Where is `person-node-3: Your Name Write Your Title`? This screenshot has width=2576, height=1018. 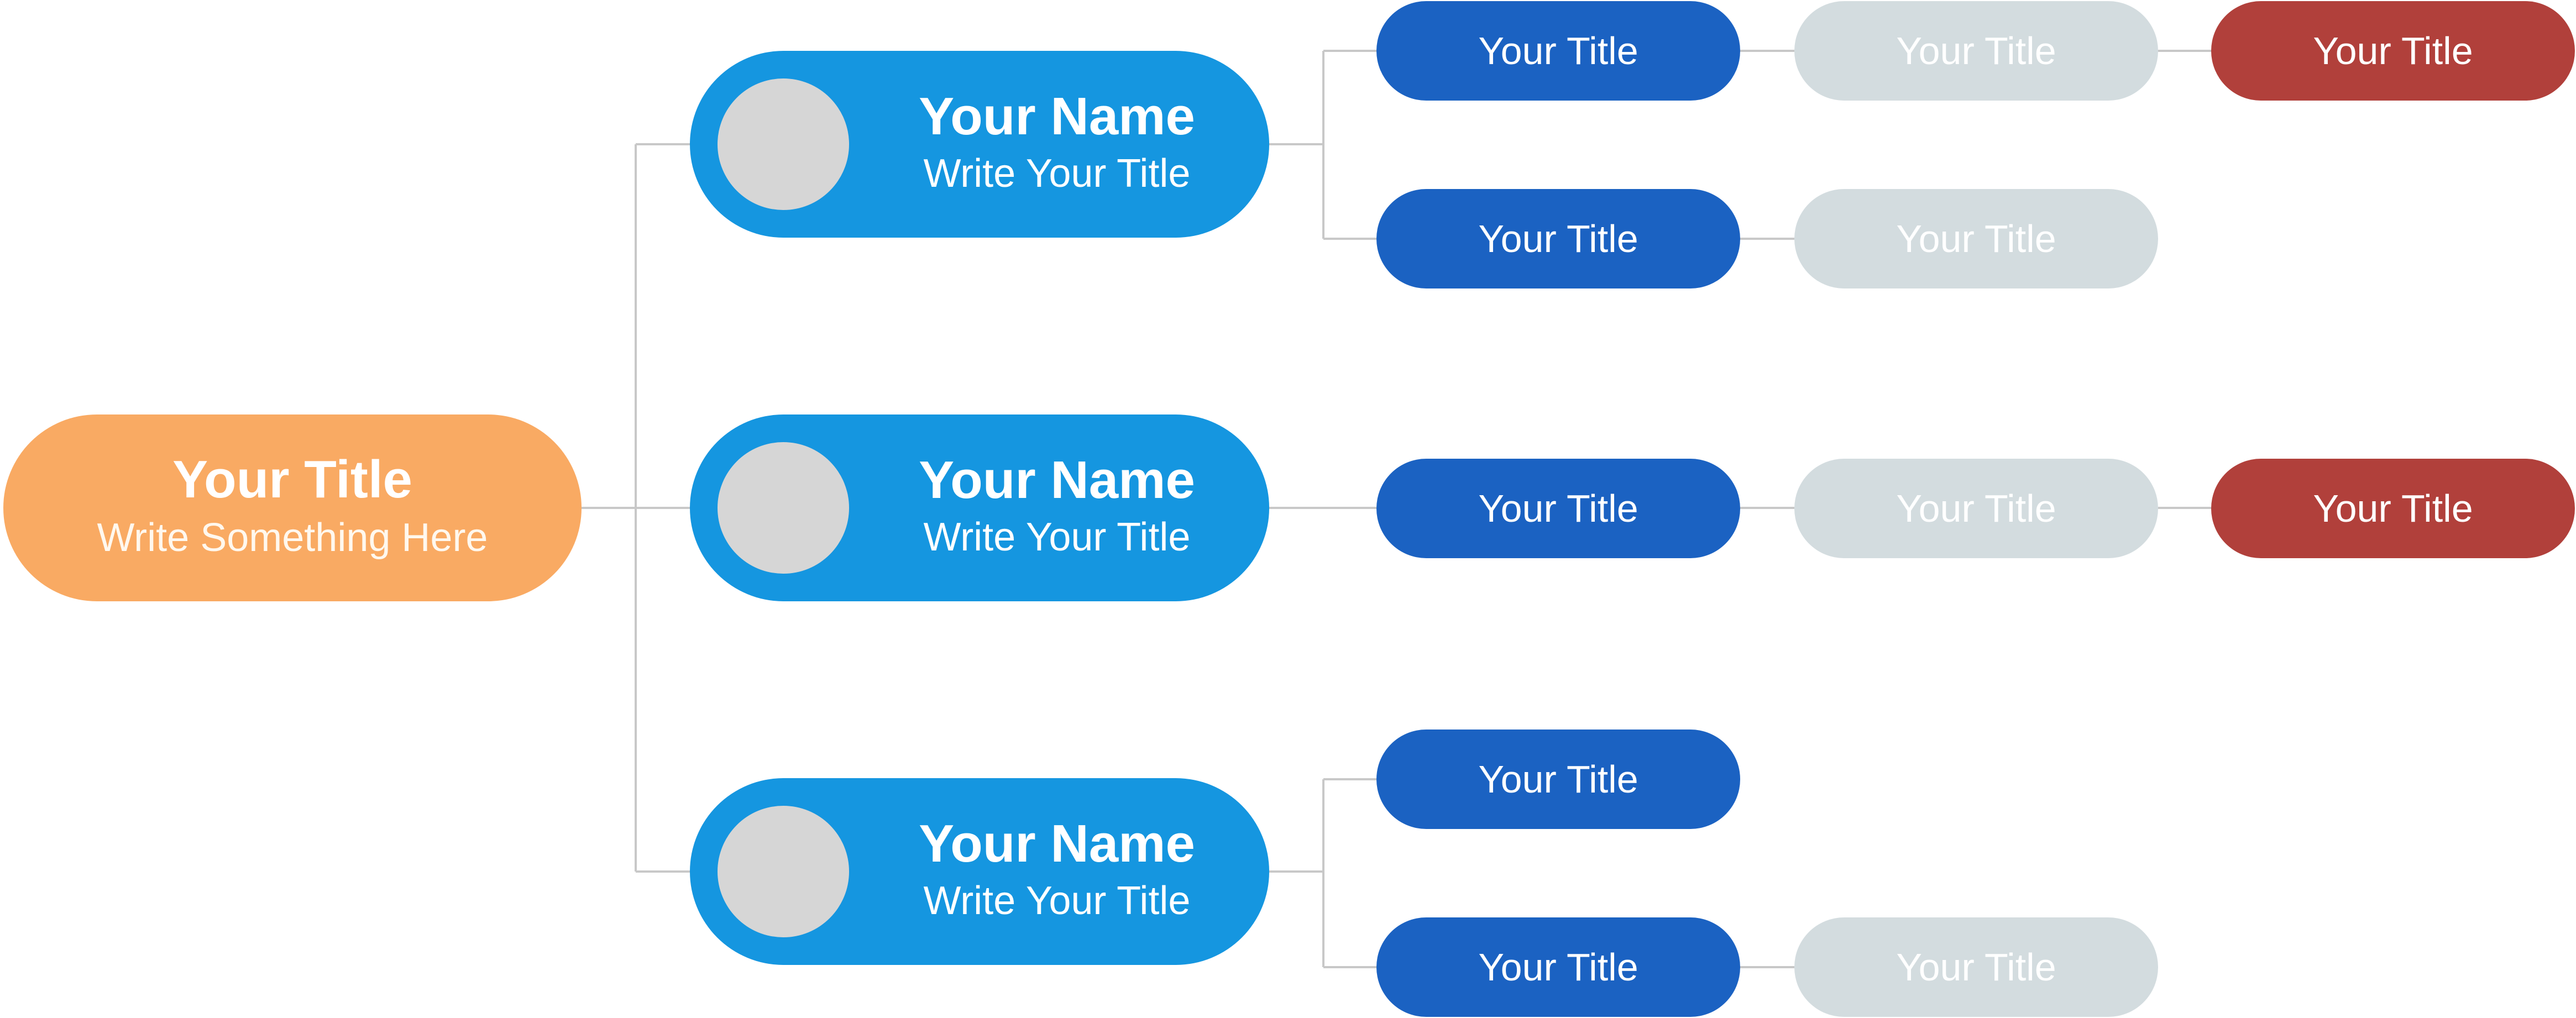
person-node-3: Your Name Write Your Title is located at coordinates (980, 872).